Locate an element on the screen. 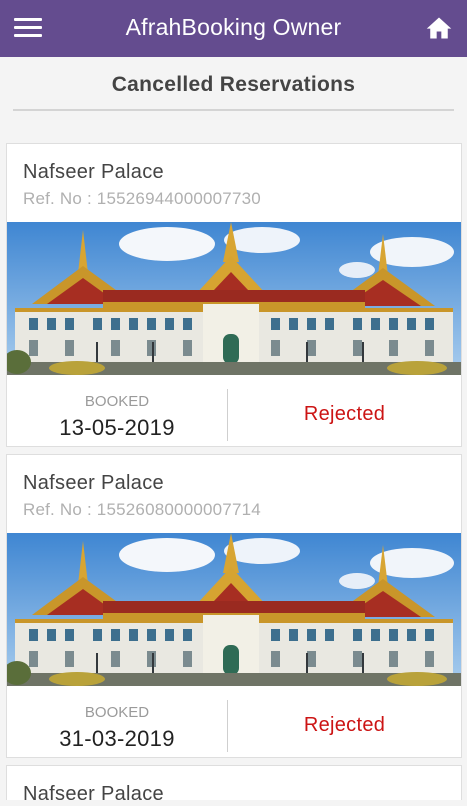 The width and height of the screenshot is (467, 806). app-title: AfrahBooking Owner is located at coordinates (233, 27).